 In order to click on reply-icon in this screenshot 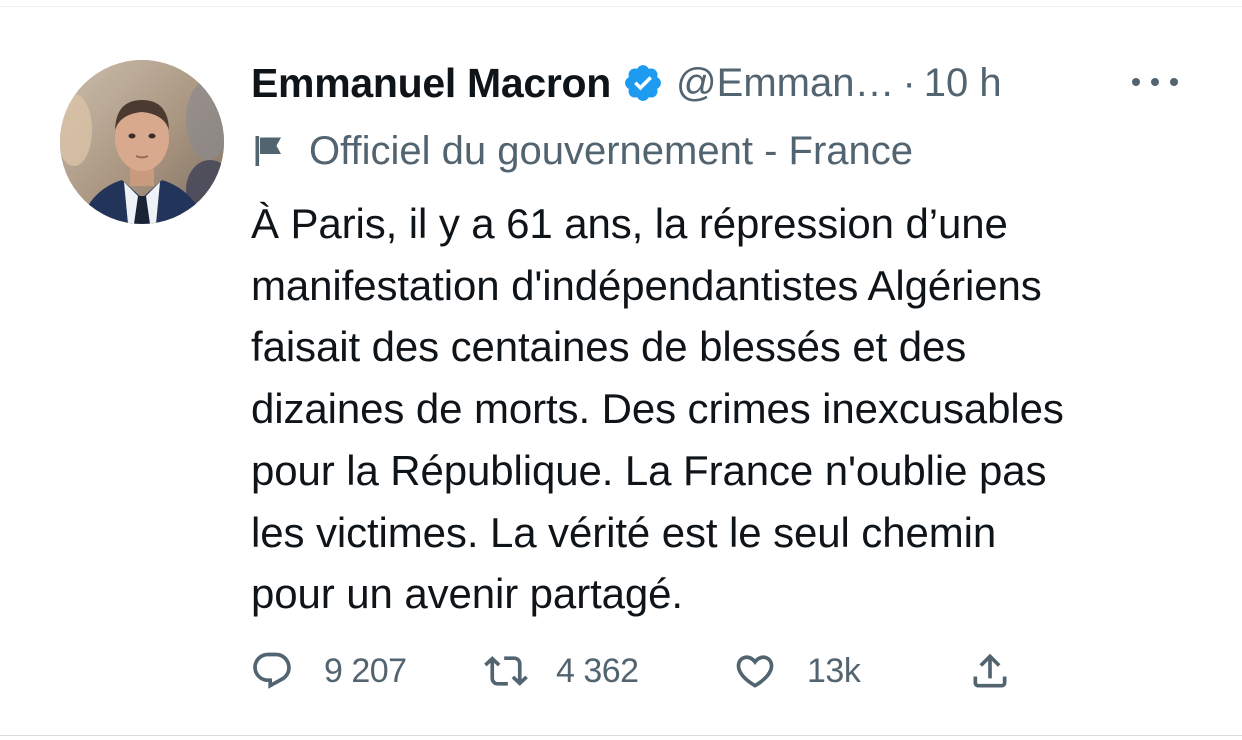, I will do `click(272, 671)`.